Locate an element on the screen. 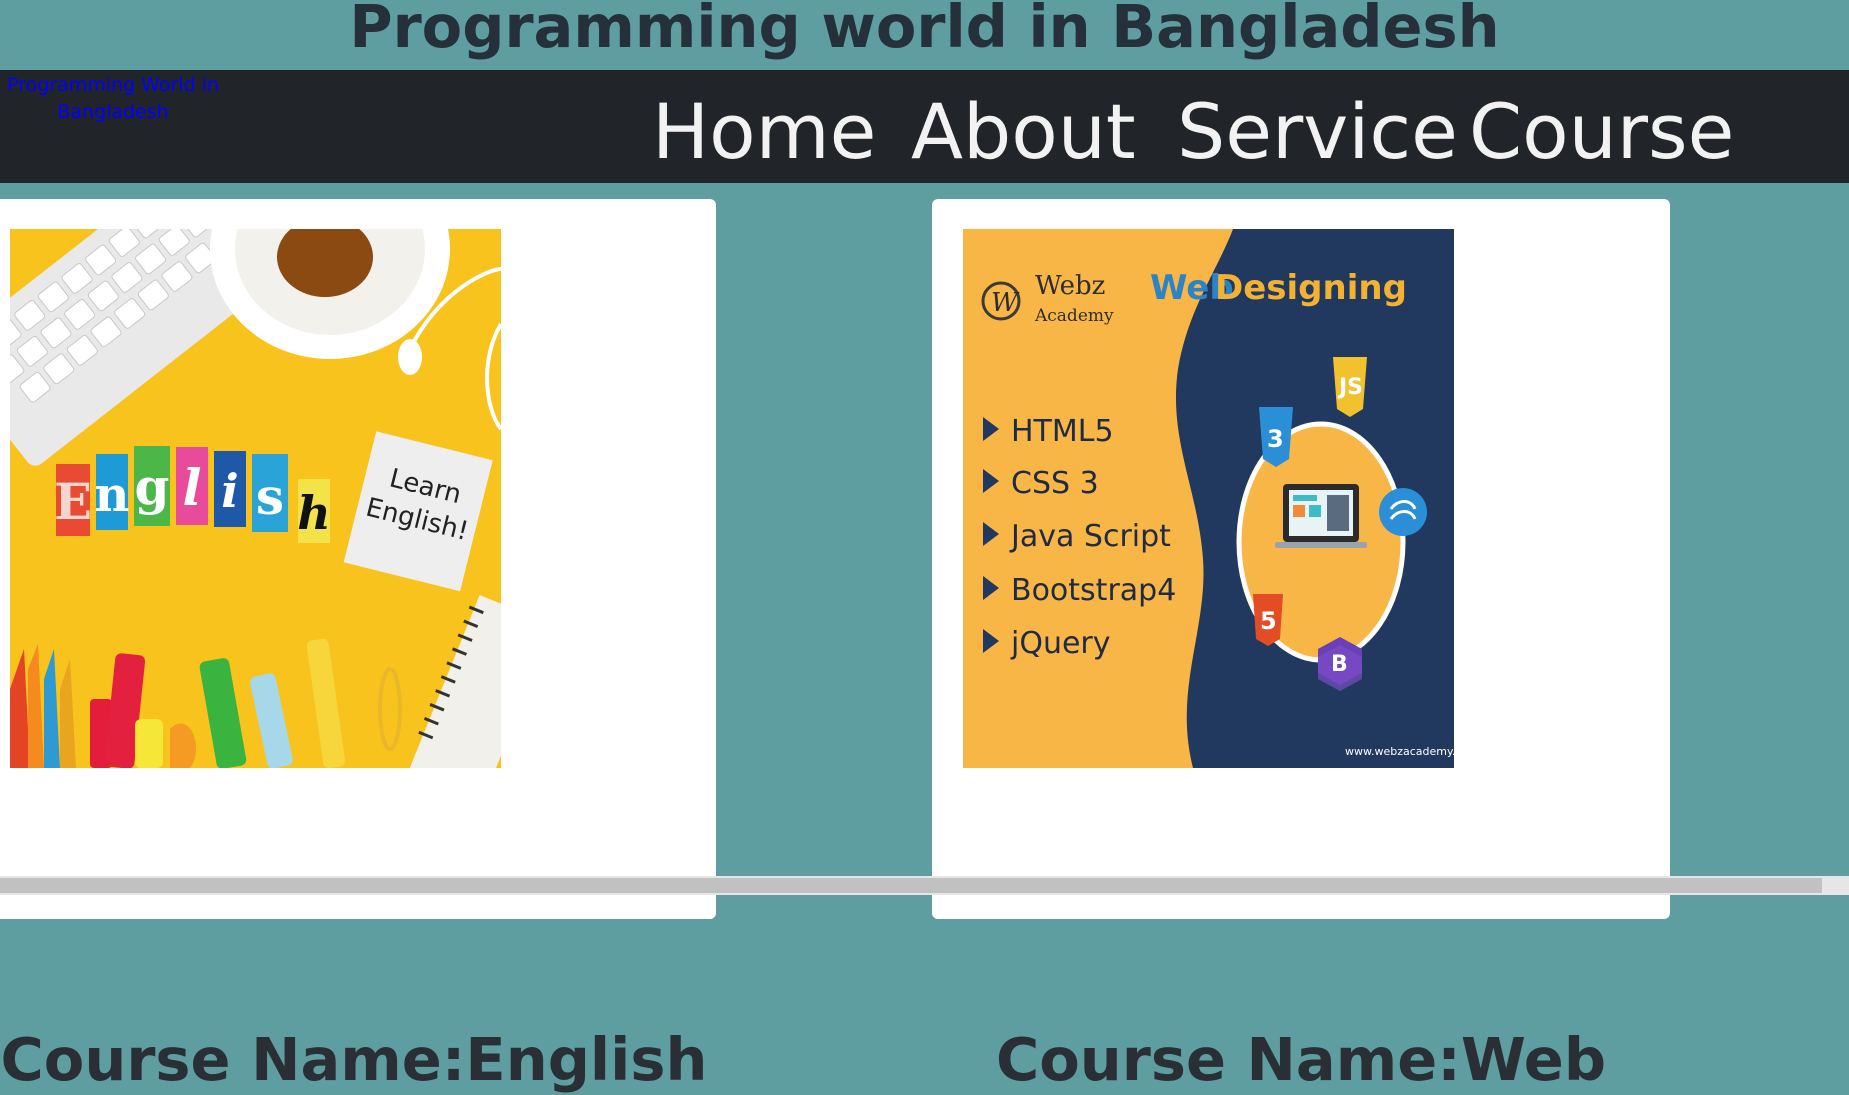  course-name-web: Course Name:Web is located at coordinates (1301, 1059).